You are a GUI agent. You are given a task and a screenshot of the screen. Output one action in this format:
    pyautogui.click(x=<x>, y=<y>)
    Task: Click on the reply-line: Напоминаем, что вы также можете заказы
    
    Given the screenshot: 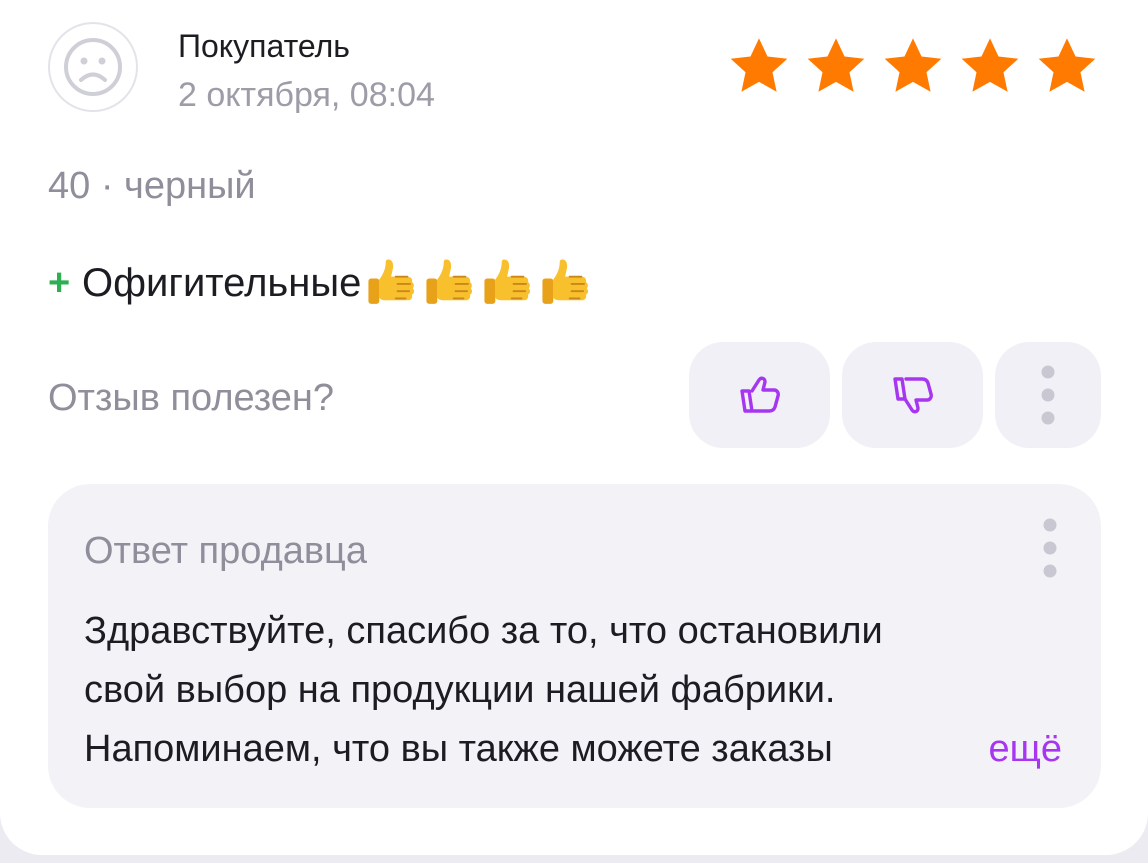 What is the action you would take?
    pyautogui.click(x=458, y=749)
    